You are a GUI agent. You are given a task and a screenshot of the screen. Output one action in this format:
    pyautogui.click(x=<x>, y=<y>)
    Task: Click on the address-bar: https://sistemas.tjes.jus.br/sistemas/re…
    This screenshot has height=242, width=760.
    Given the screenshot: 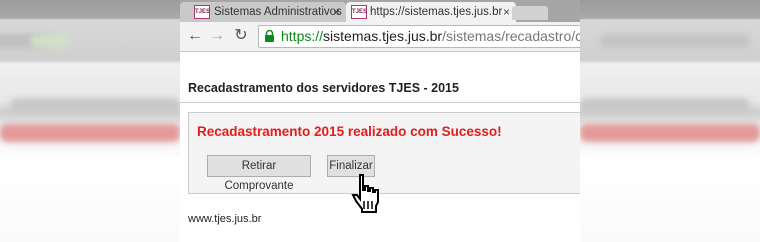 What is the action you would take?
    pyautogui.click(x=419, y=36)
    